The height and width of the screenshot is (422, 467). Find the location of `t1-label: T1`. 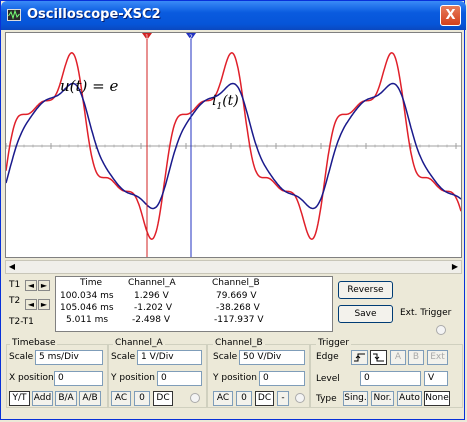

t1-label: T1 is located at coordinates (15, 285).